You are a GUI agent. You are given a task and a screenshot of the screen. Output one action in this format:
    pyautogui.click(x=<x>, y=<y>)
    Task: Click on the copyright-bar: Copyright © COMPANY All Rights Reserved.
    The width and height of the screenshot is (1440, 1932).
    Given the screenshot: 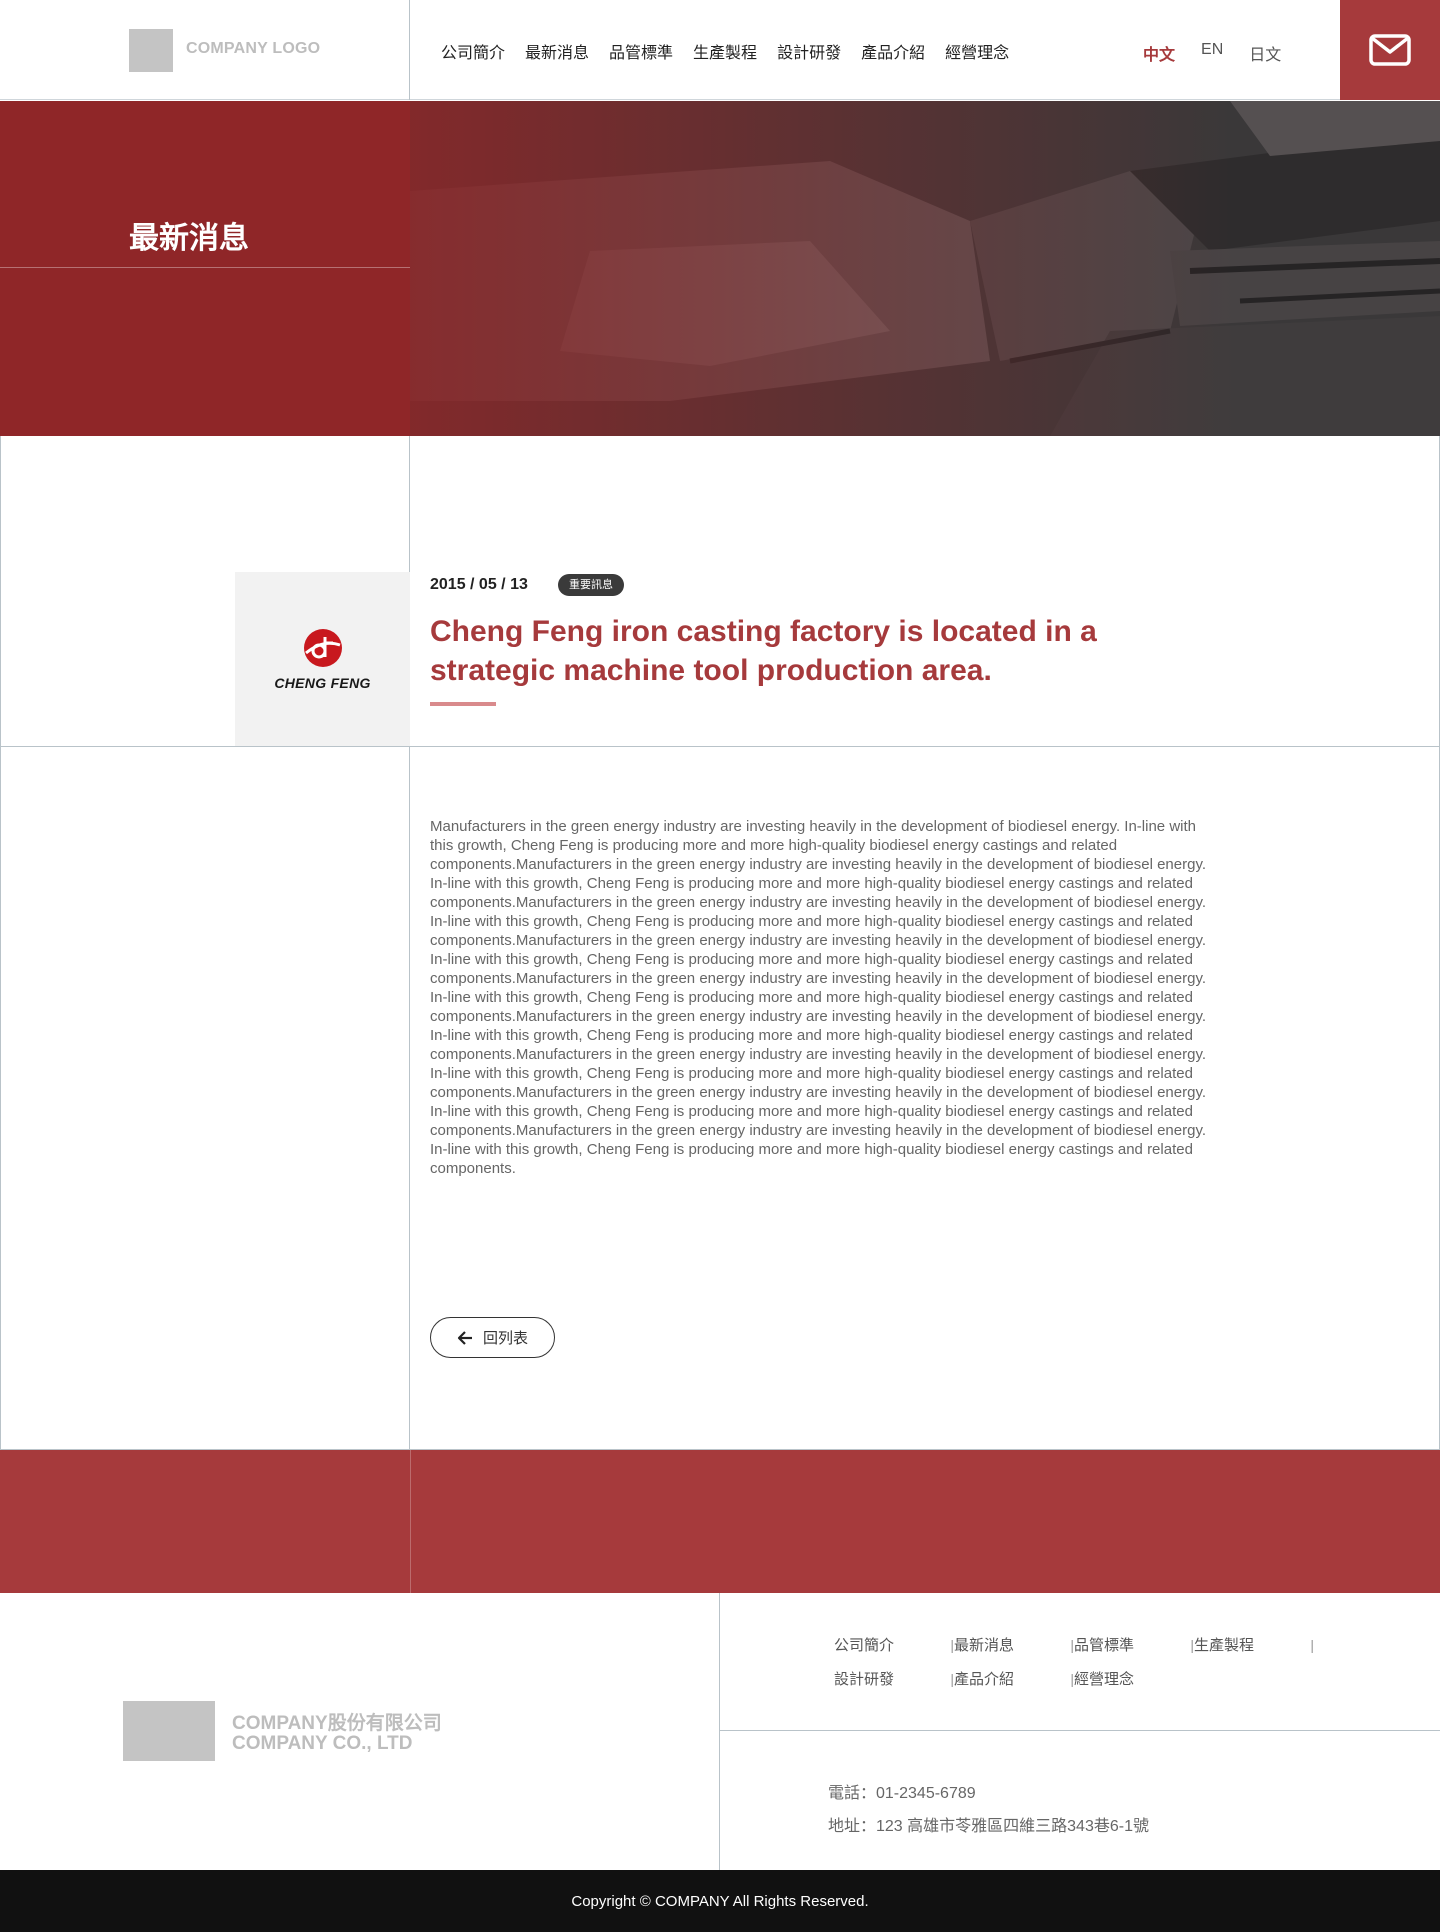 What is the action you would take?
    pyautogui.click(x=720, y=1901)
    